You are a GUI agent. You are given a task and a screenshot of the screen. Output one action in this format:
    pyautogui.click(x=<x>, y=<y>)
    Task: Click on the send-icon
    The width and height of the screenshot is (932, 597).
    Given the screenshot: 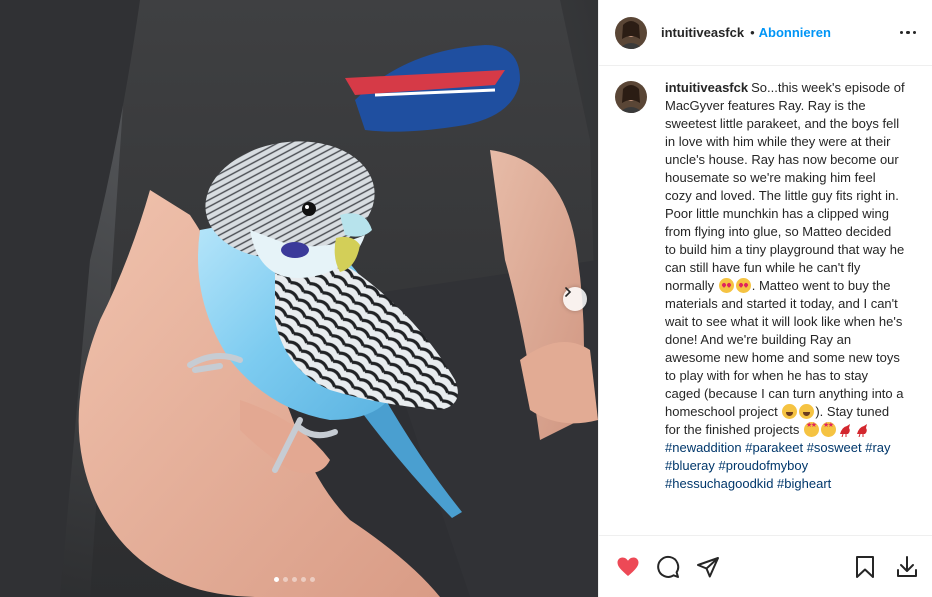 What is the action you would take?
    pyautogui.click(x=708, y=566)
    